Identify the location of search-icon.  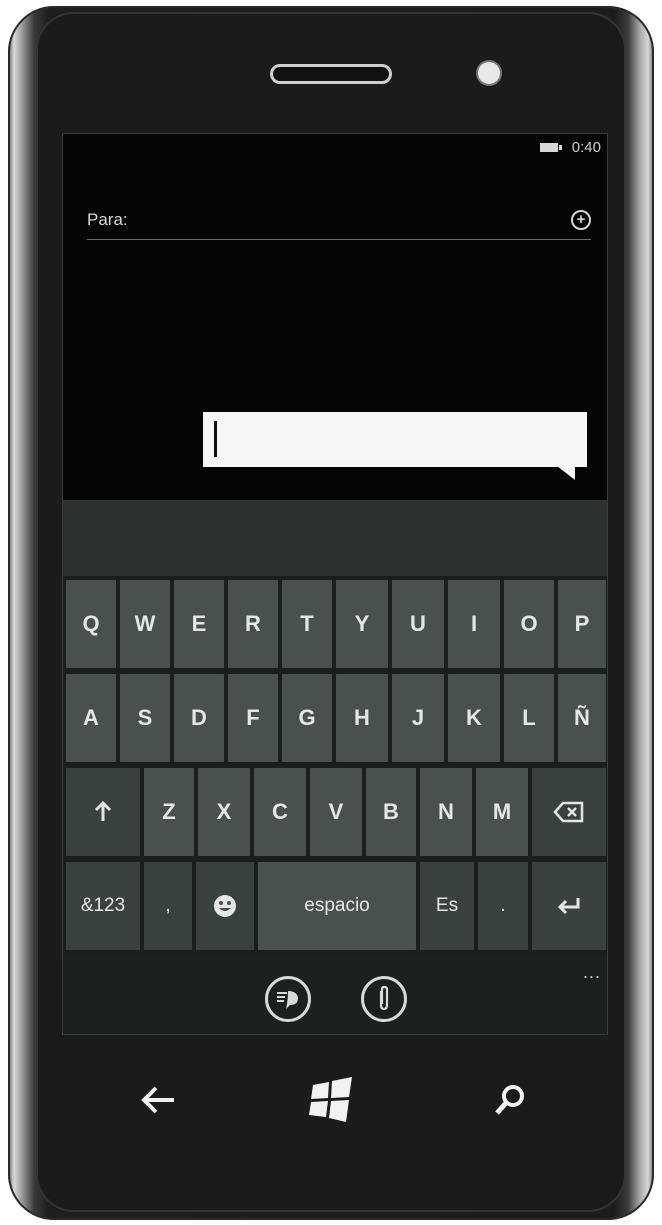
(509, 1100).